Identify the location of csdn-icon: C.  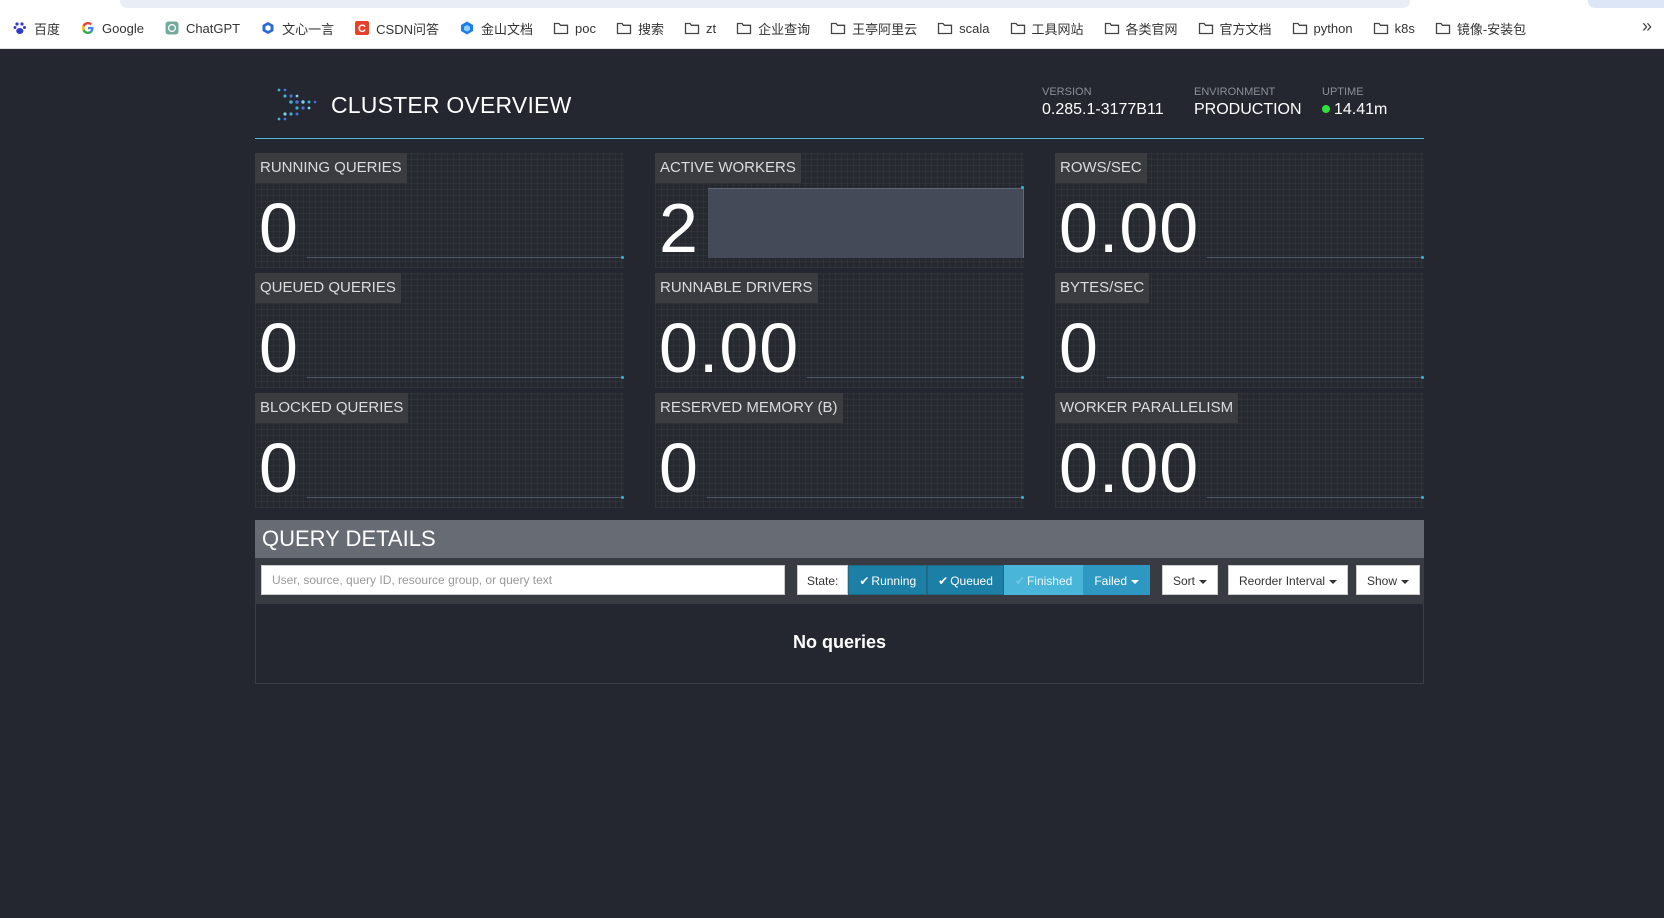
(362, 28).